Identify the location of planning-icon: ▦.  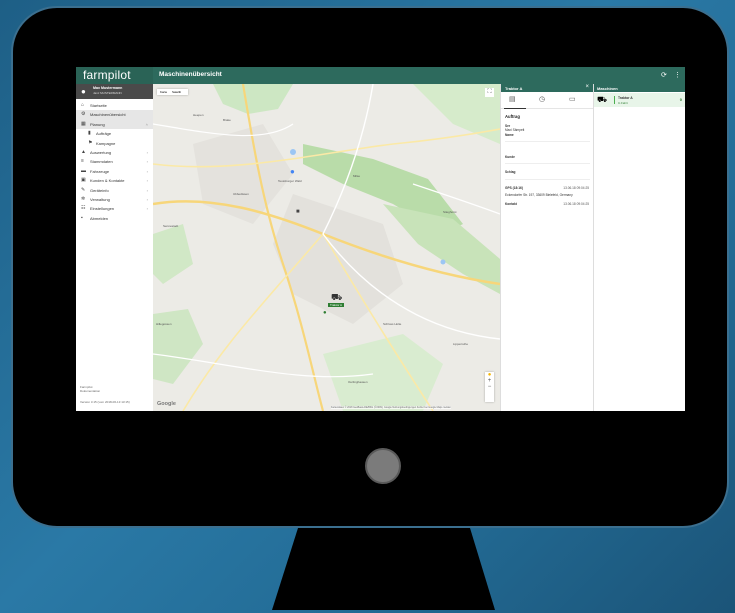
(83, 123).